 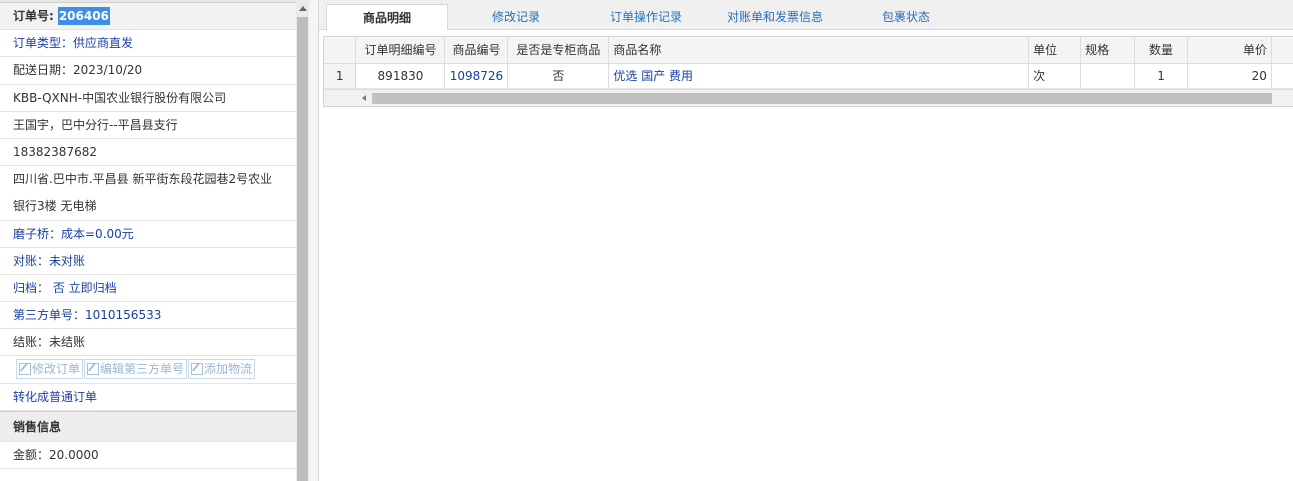 What do you see at coordinates (558, 50) in the screenshot?
I see `column-header-is-counter: 是否是专柜商品` at bounding box center [558, 50].